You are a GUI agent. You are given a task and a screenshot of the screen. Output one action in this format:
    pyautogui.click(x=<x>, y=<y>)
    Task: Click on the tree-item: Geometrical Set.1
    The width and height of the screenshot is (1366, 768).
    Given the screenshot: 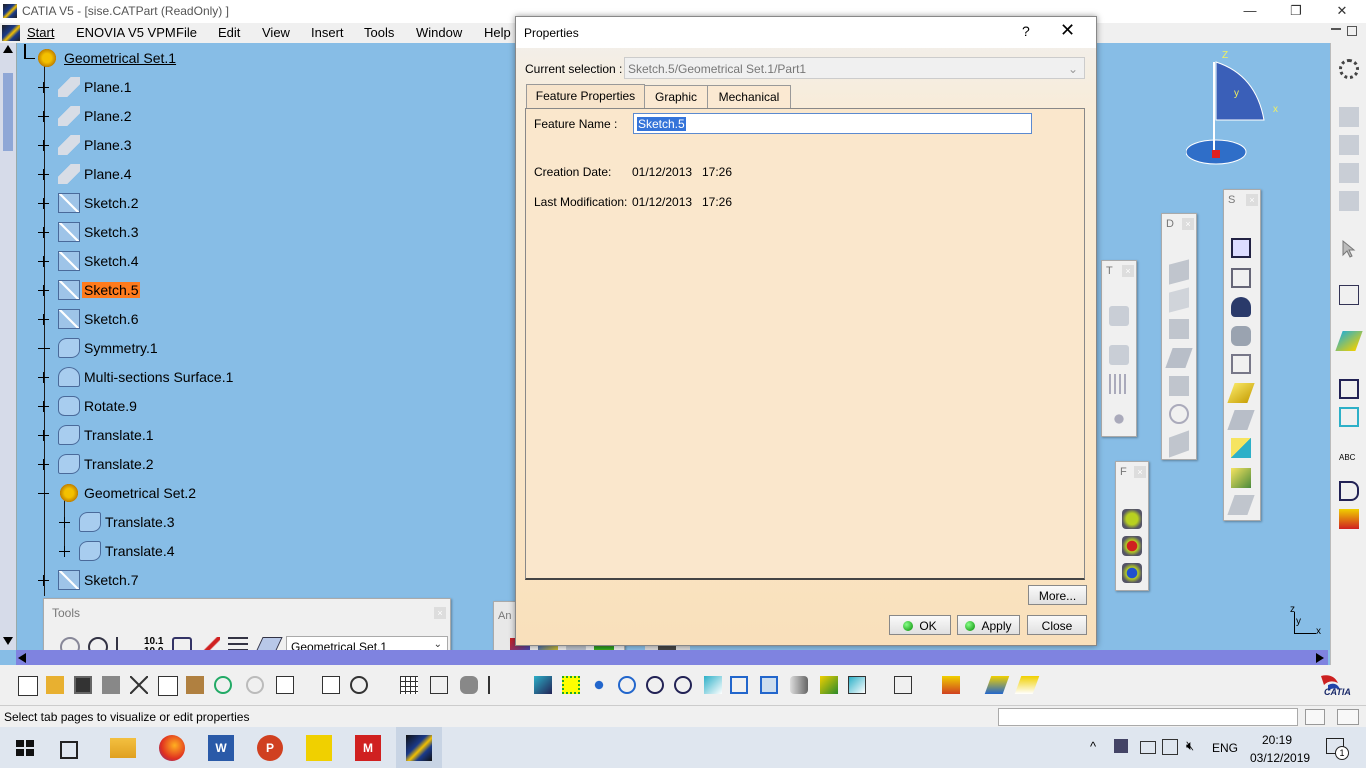 What is the action you would take?
    pyautogui.click(x=150, y=59)
    